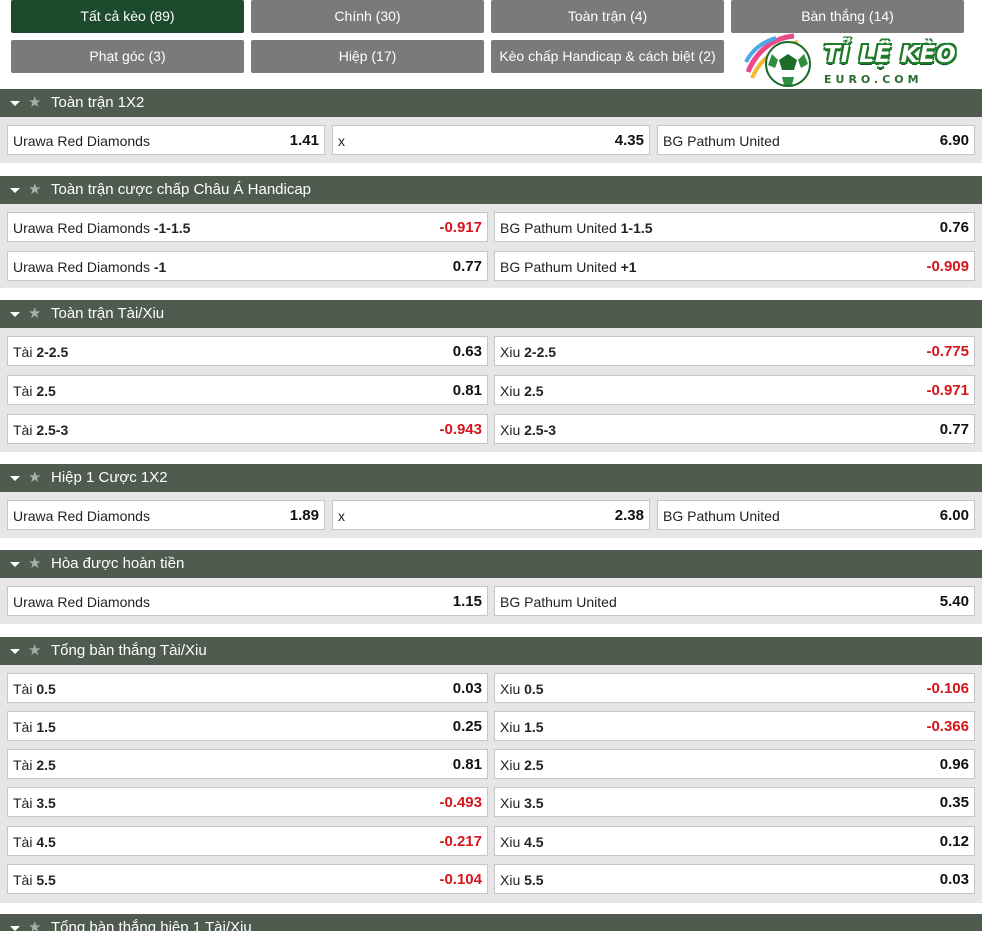 The image size is (982, 931). What do you see at coordinates (734, 429) in the screenshot?
I see `odds-cell-under: Xiu 2.5-3 0.77` at bounding box center [734, 429].